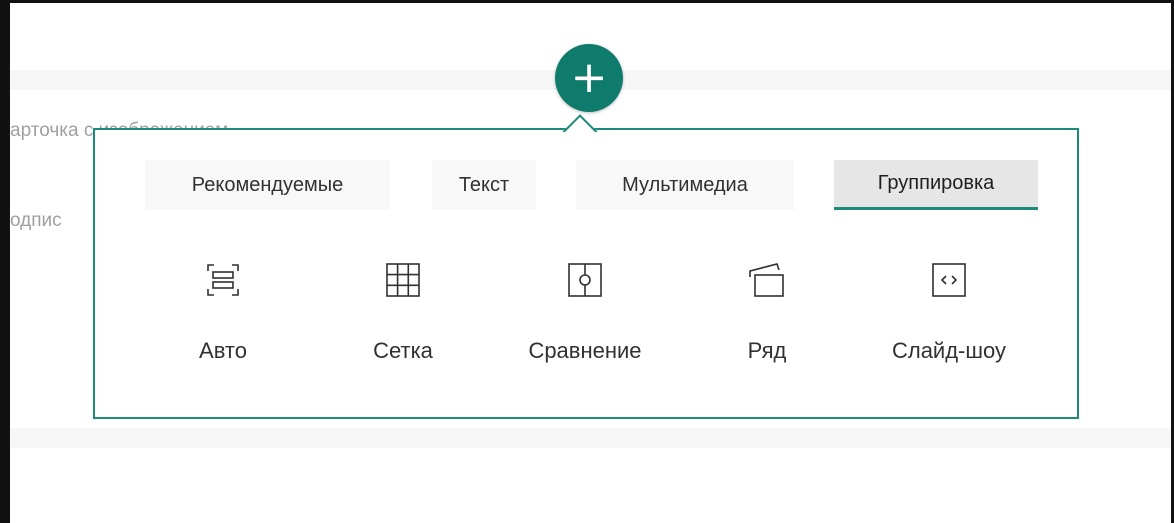 The height and width of the screenshot is (523, 1174). I want to click on window-border-top, so click(587, 1).